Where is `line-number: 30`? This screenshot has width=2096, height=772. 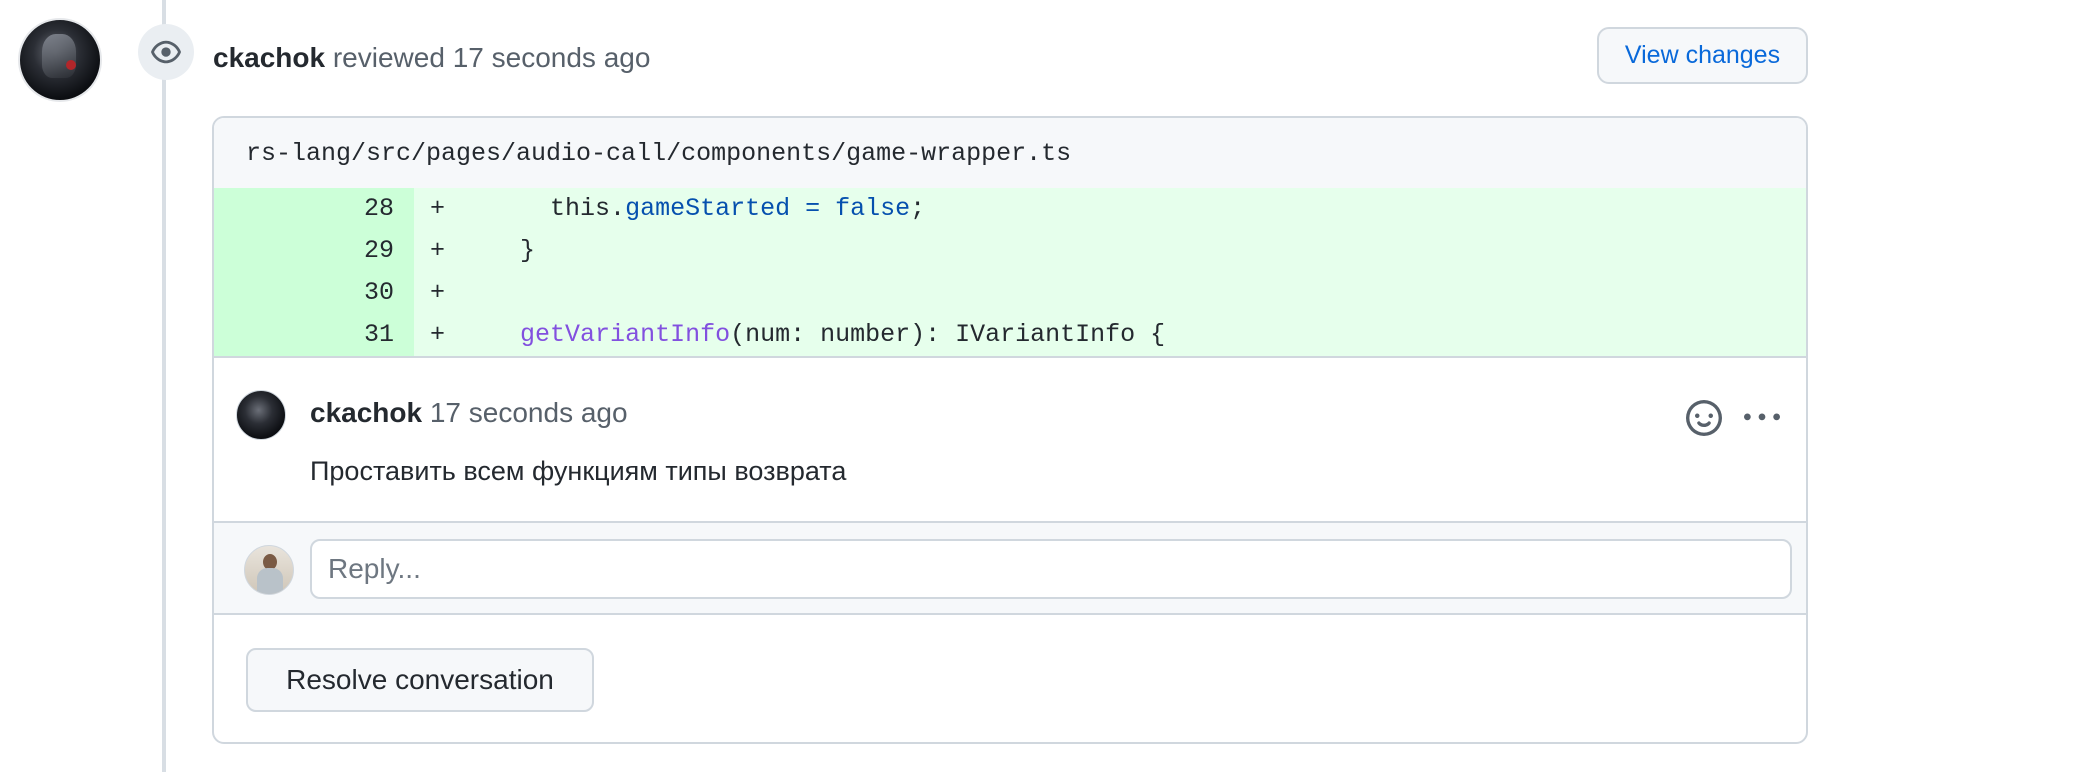
line-number: 30 is located at coordinates (314, 293).